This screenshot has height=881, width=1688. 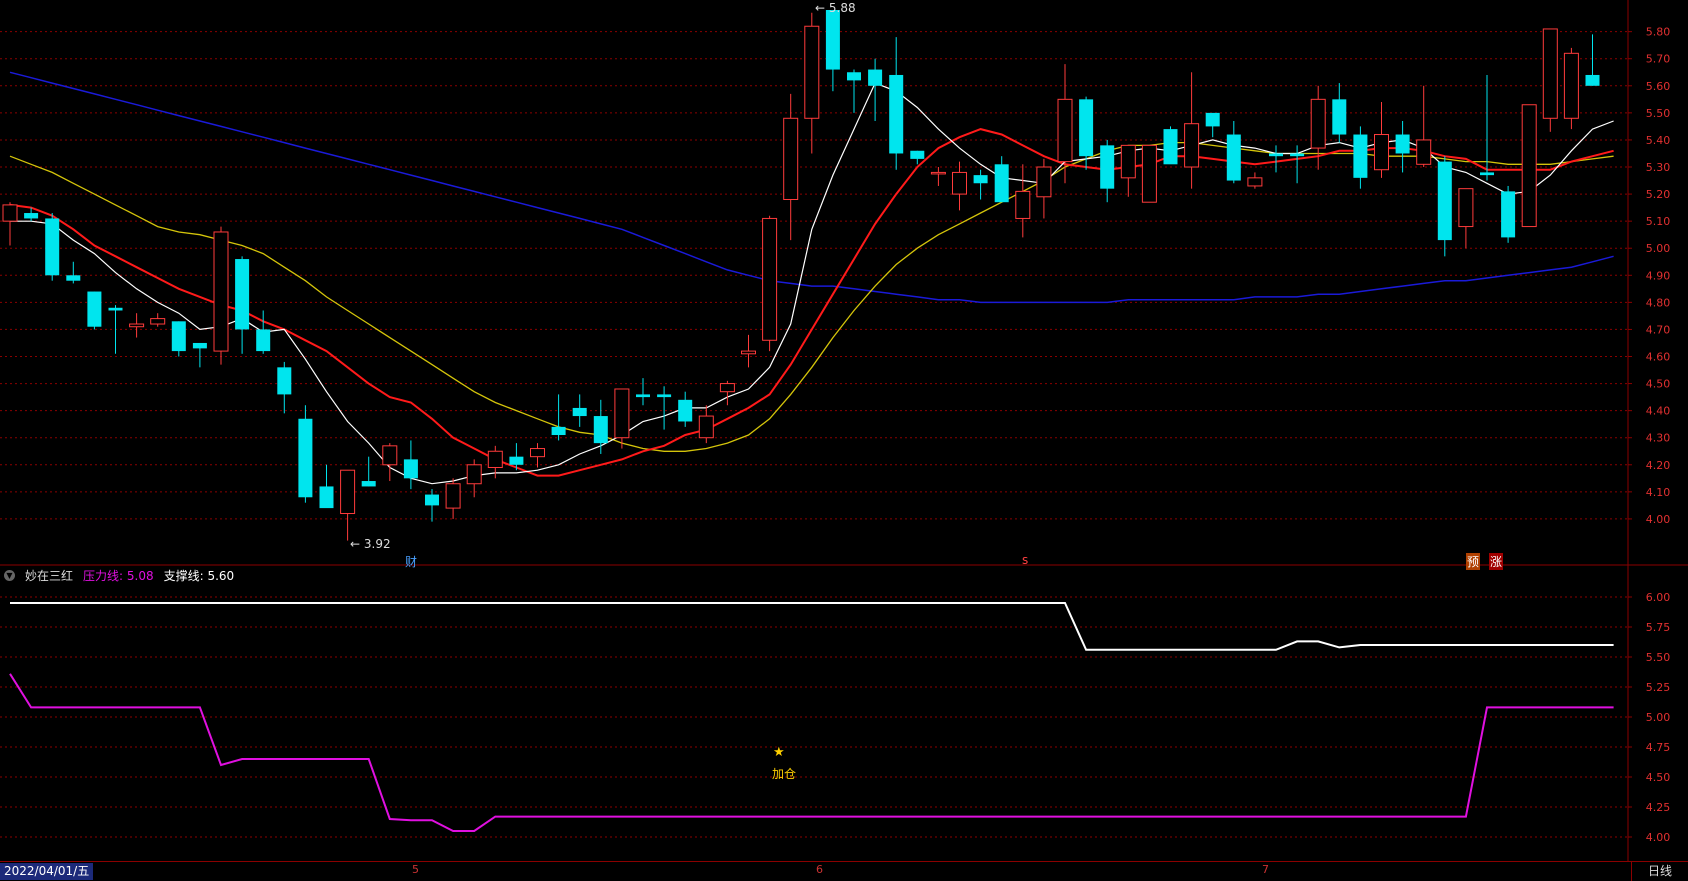 I want to click on high-price-value: 5.88, so click(x=842, y=8).